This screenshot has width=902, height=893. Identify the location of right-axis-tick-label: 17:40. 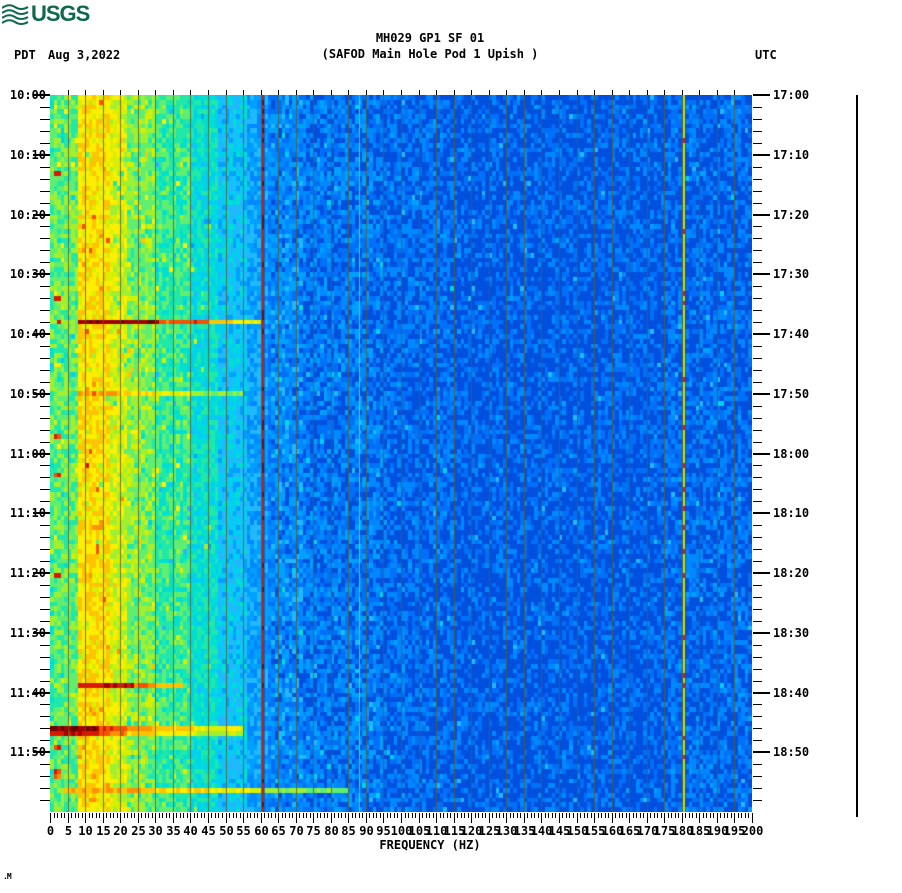
(791, 334).